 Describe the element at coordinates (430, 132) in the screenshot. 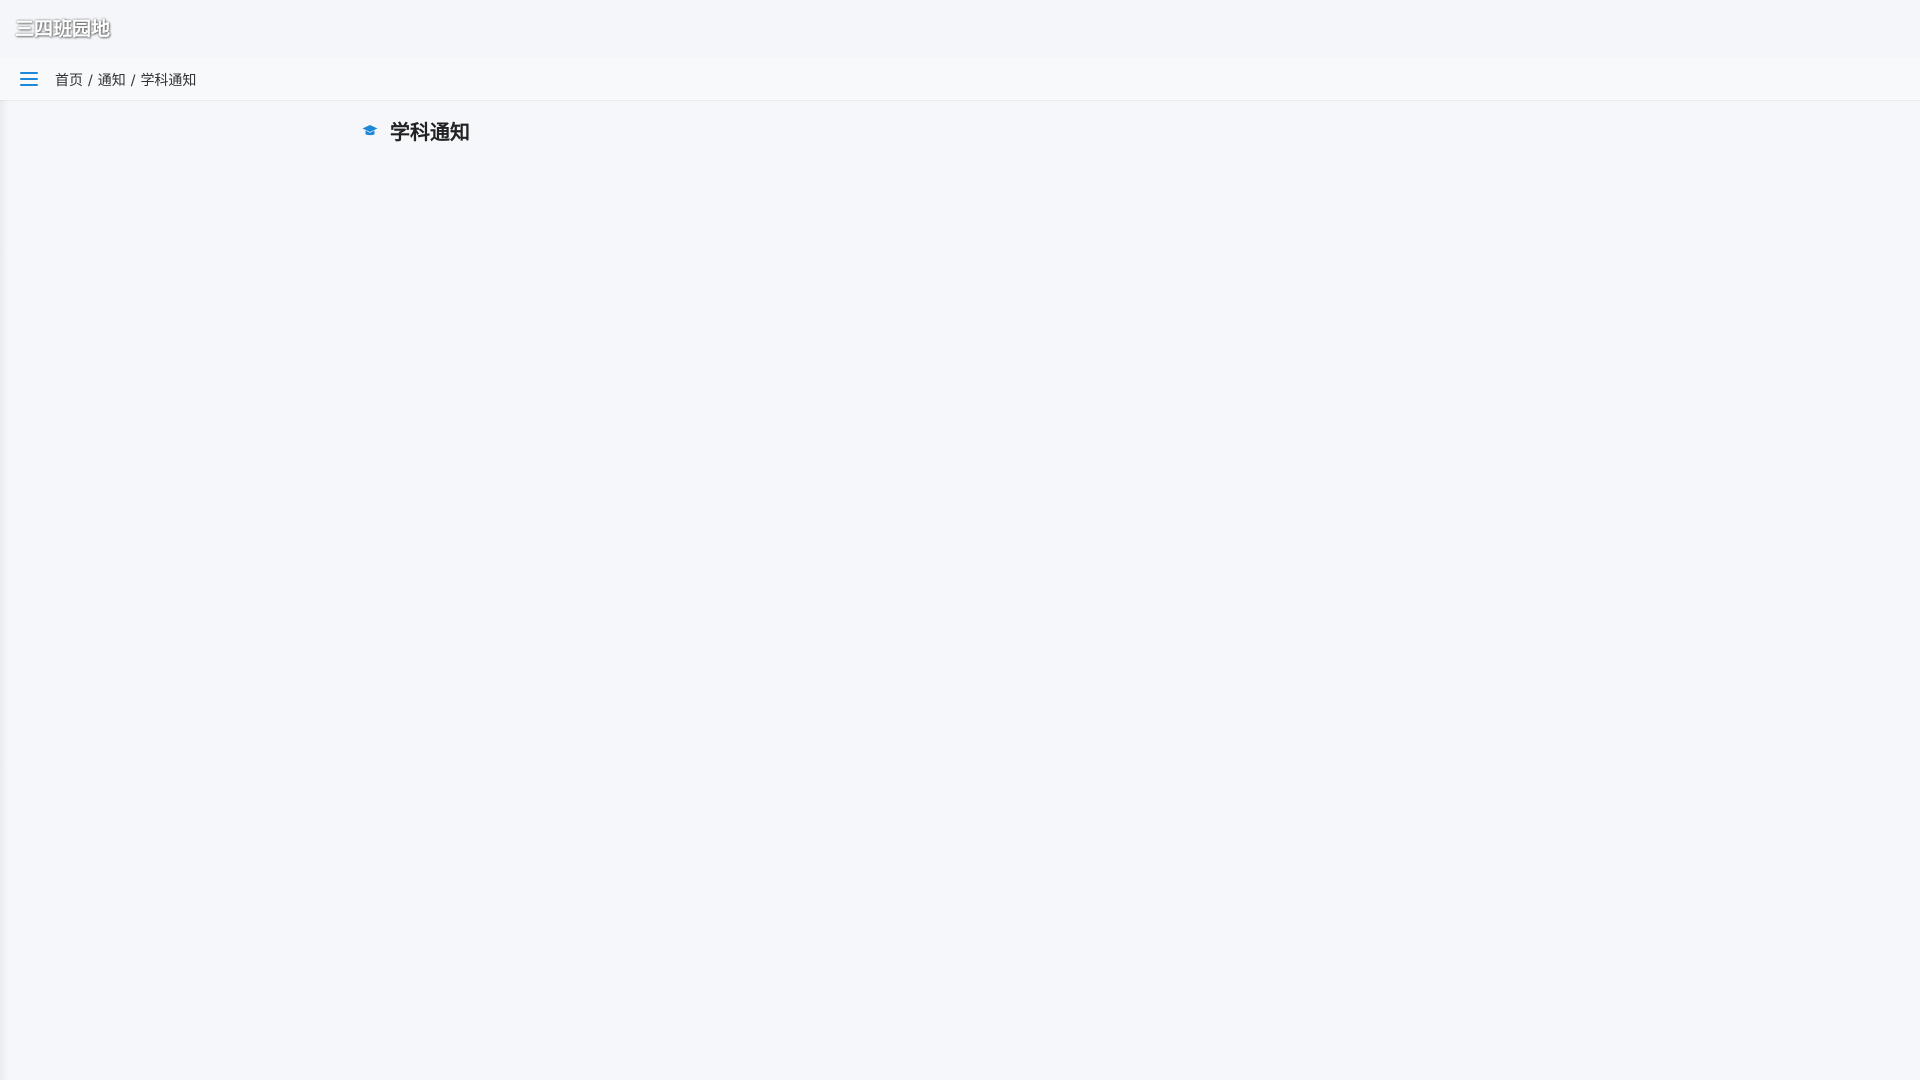

I see `page-title: 学科通知` at that location.